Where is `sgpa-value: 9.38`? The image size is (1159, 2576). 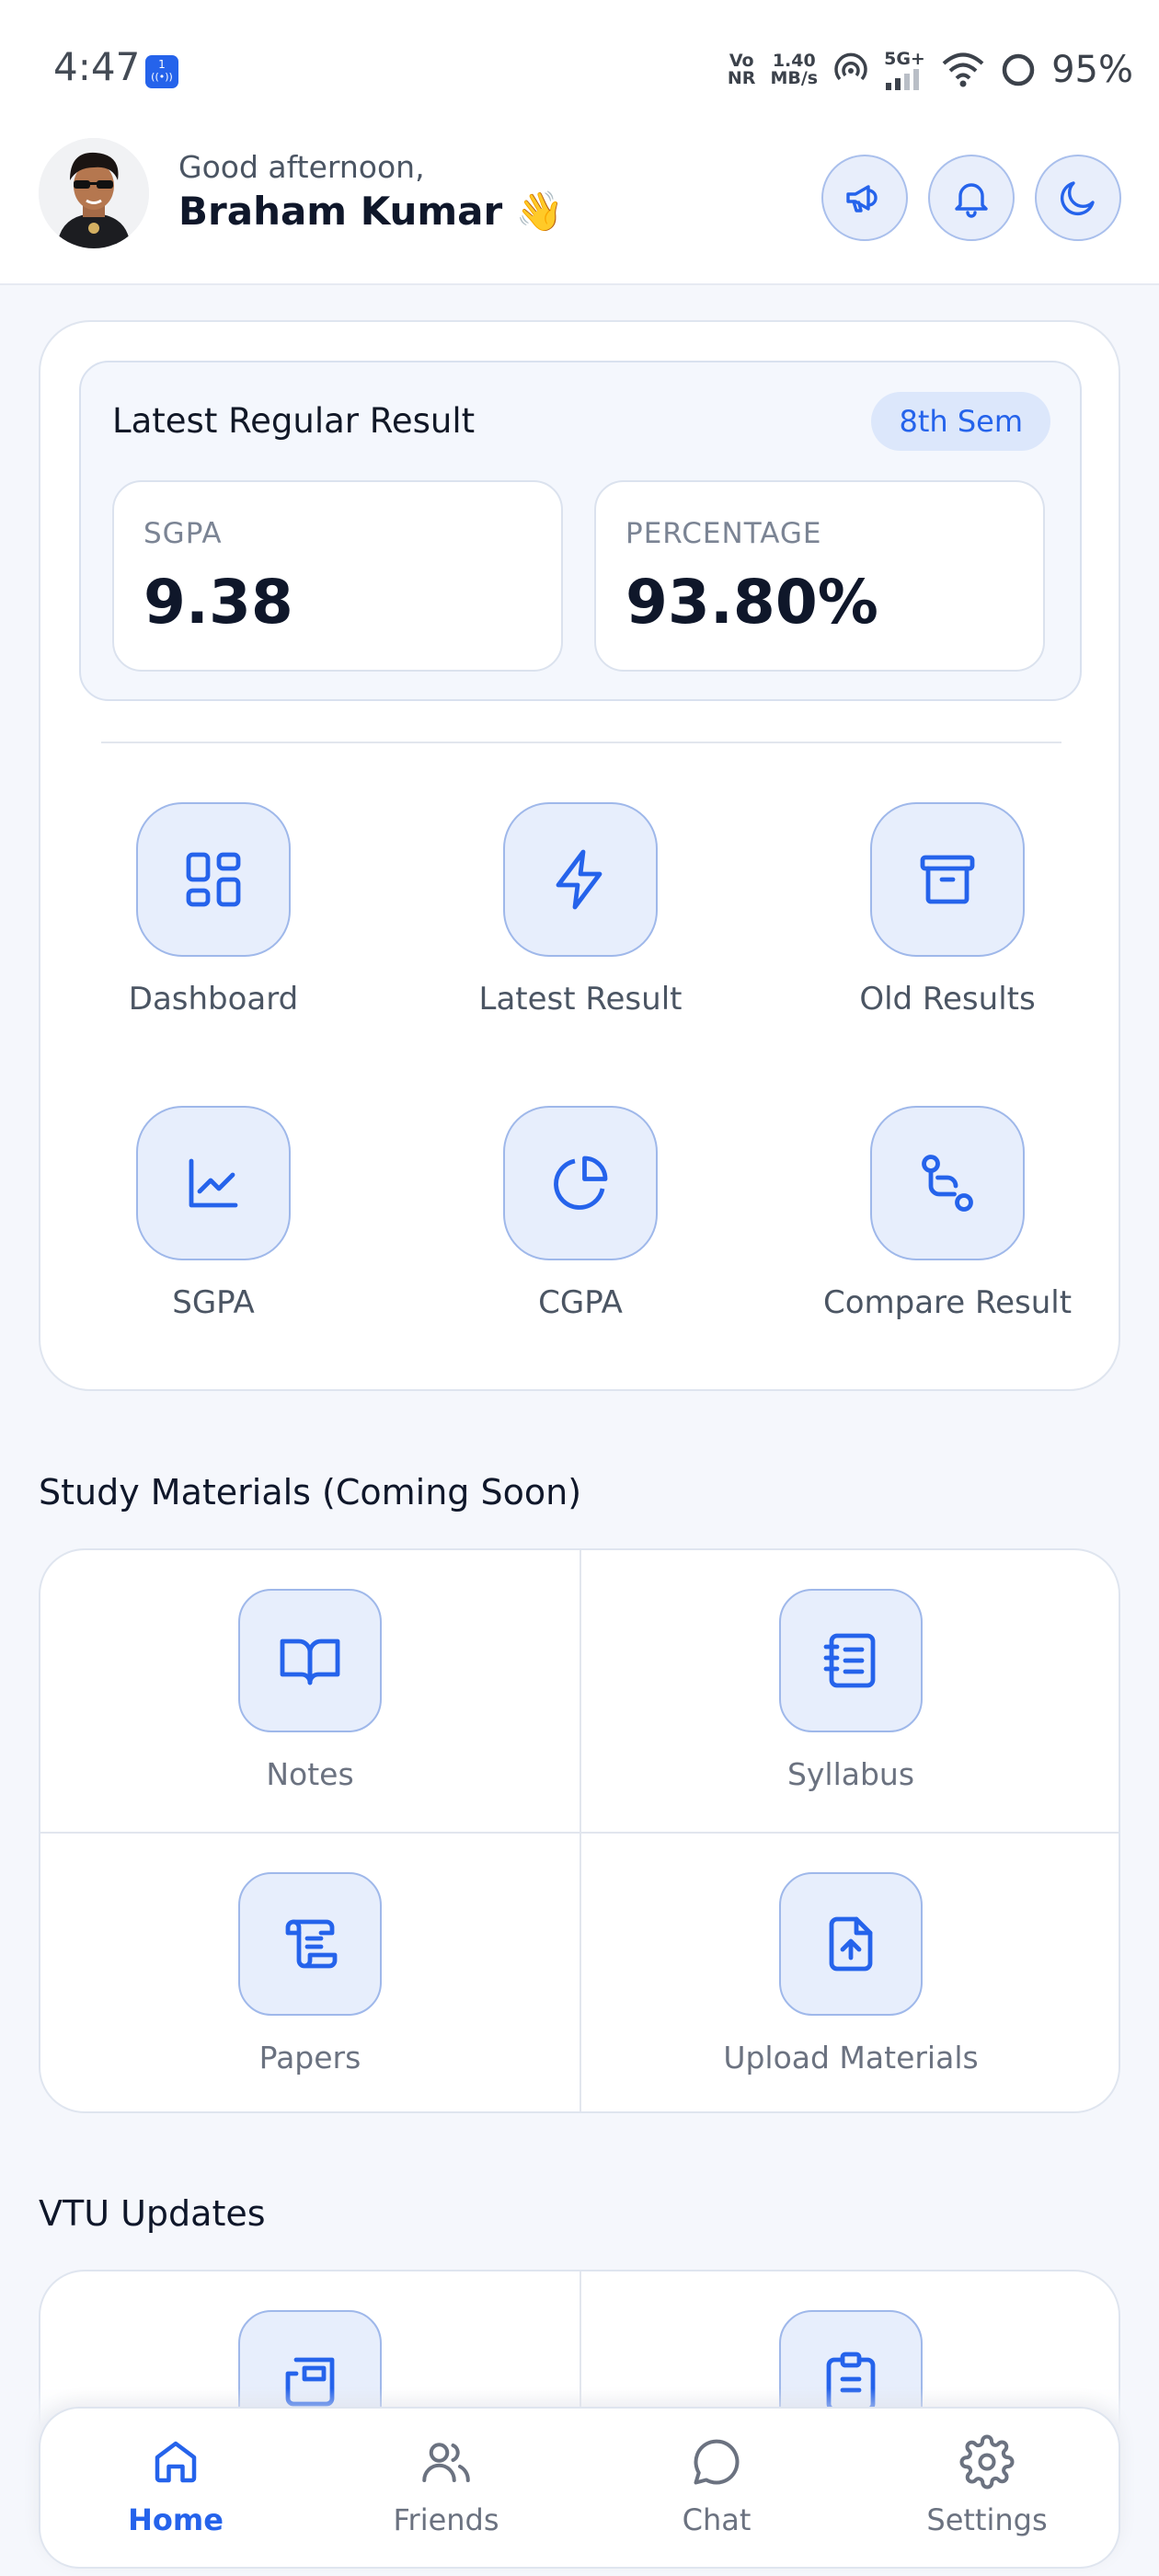
sgpa-value: 9.38 is located at coordinates (218, 602).